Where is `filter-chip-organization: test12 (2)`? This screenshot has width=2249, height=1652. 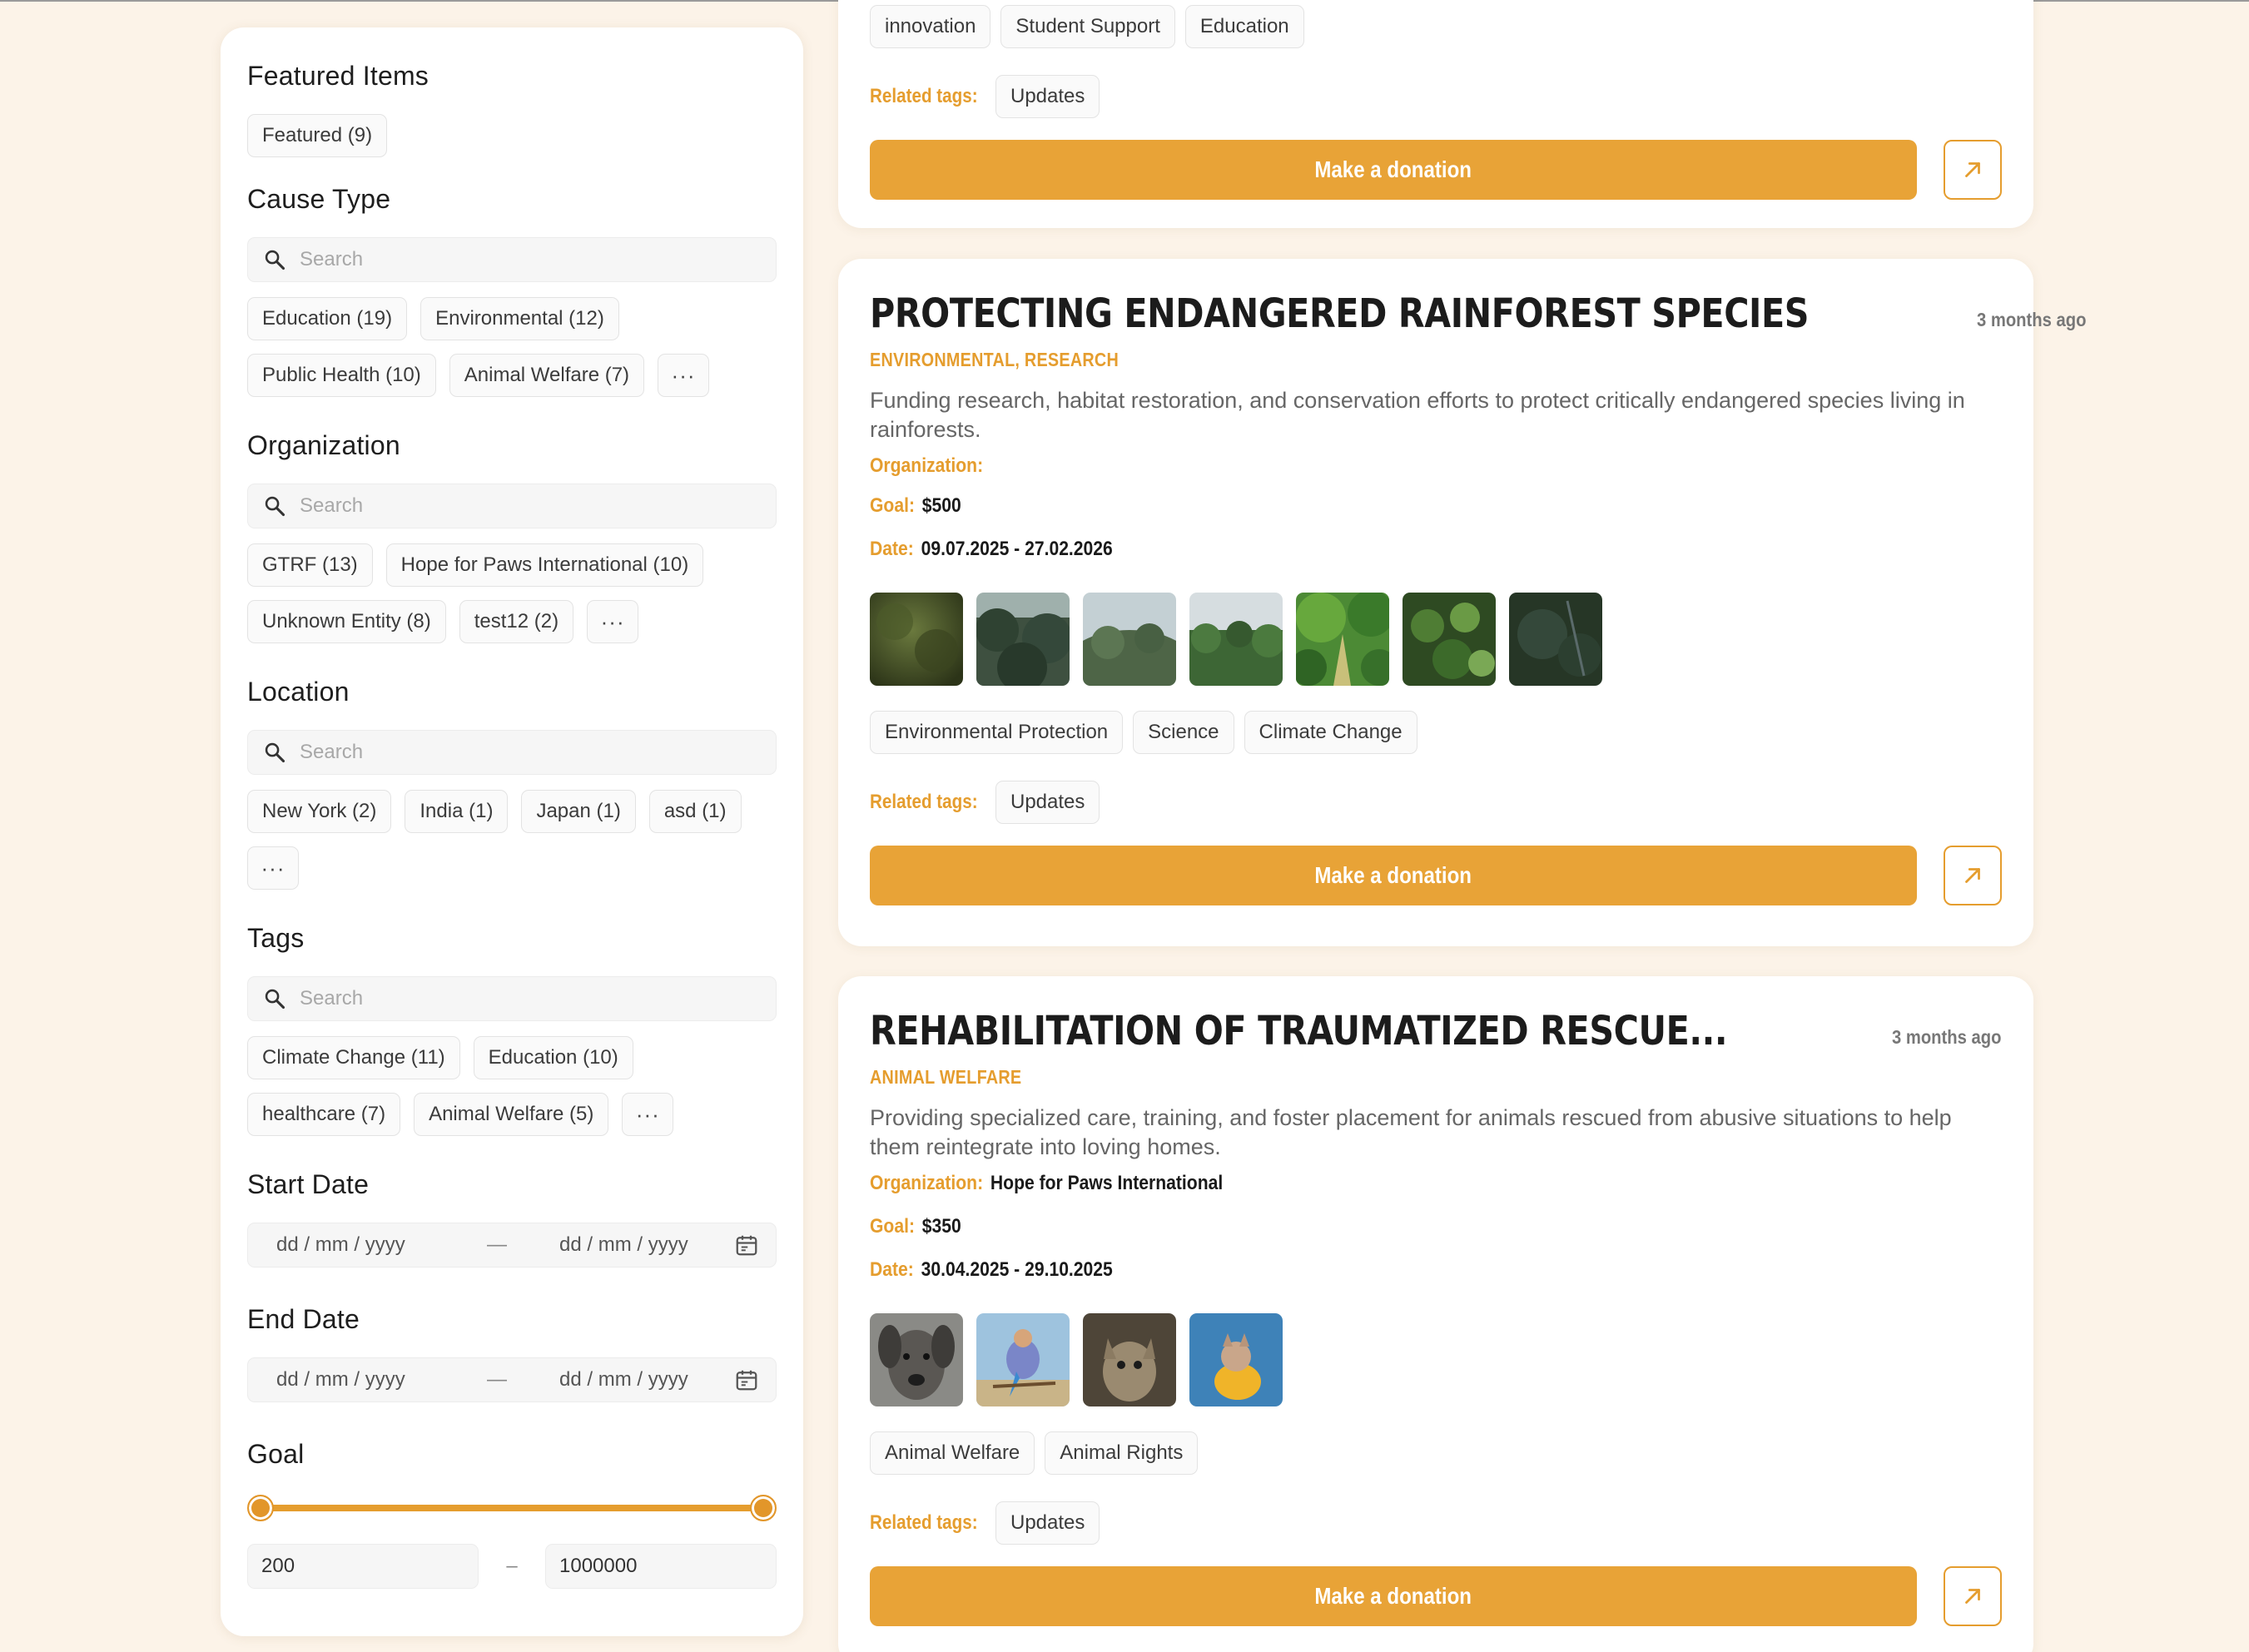
filter-chip-organization: test12 (2) is located at coordinates (516, 621).